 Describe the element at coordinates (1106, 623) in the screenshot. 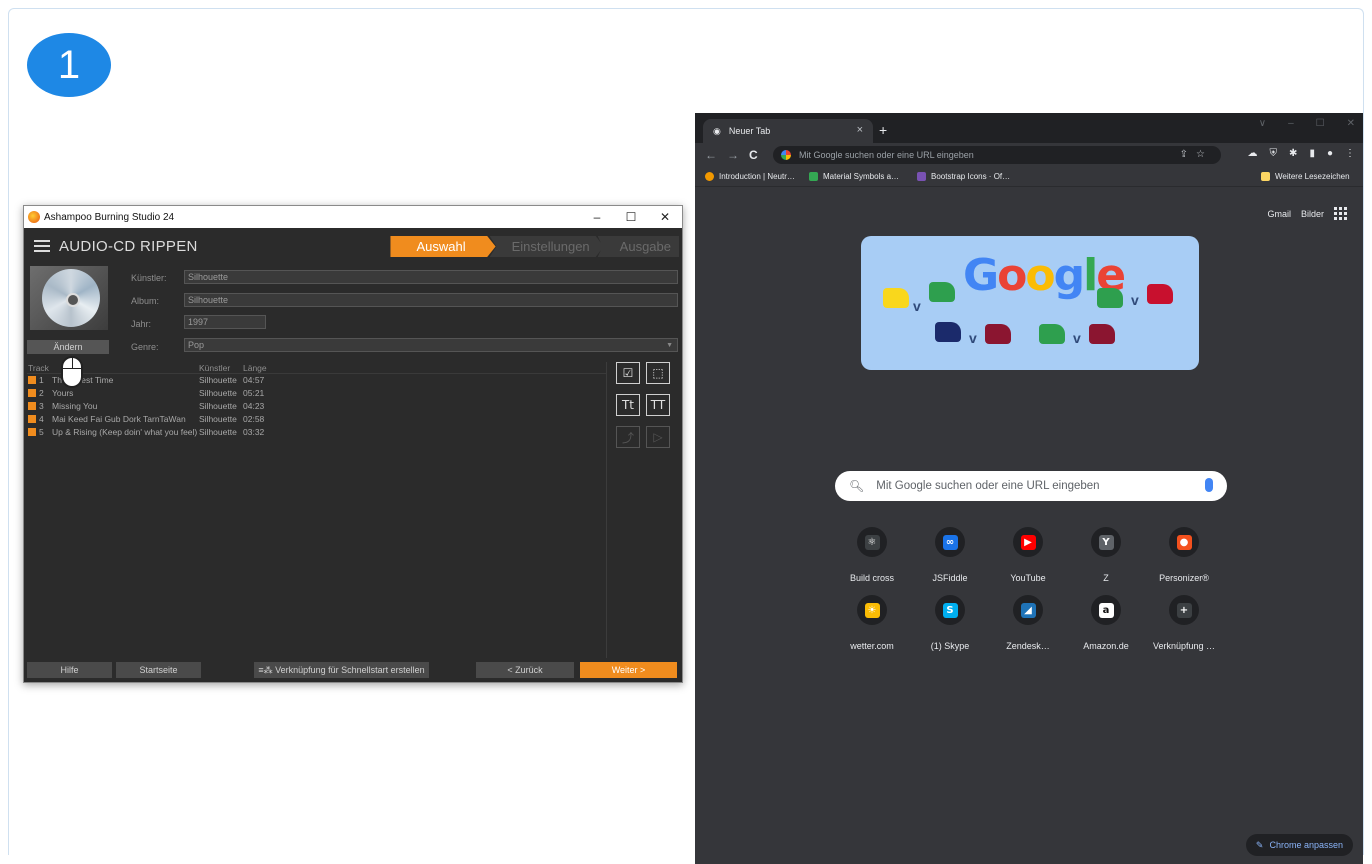

I see `shortcut-tile: a Amazon.de` at that location.